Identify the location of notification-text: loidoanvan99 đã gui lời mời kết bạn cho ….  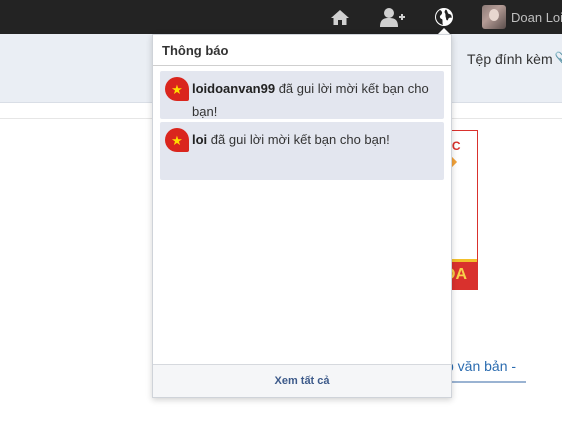
(315, 100).